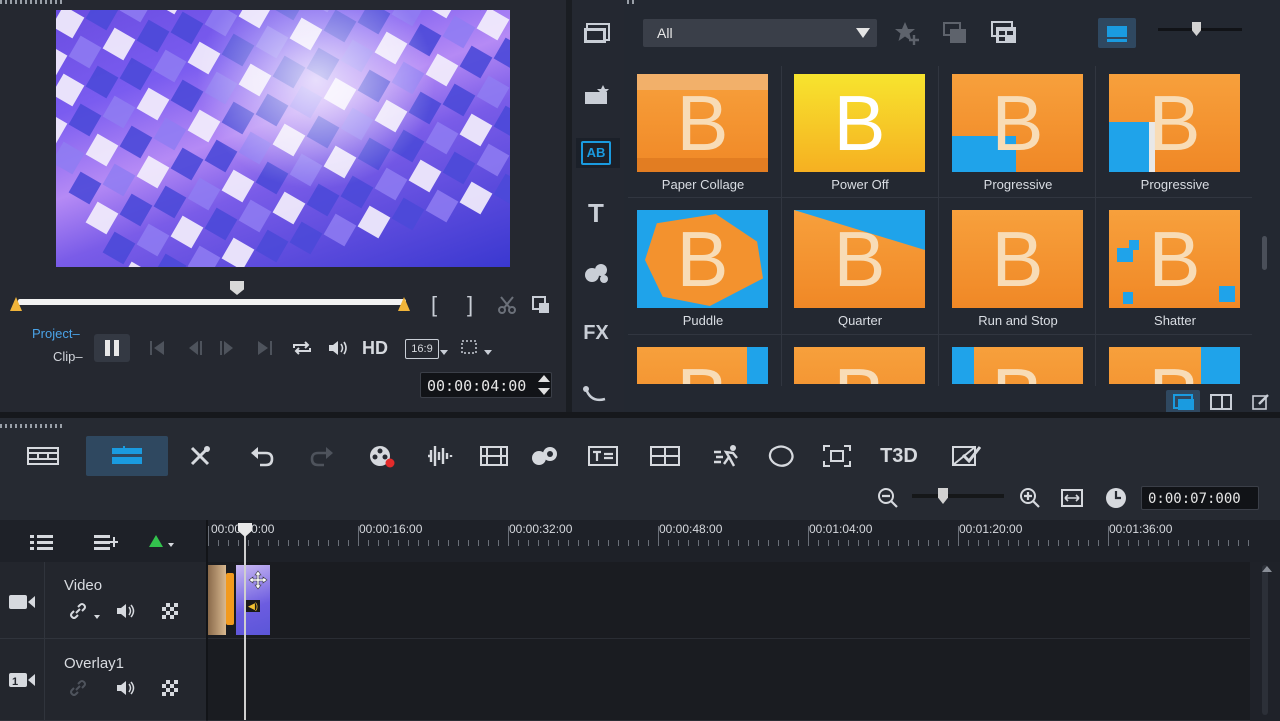 The height and width of the screenshot is (721, 1280). I want to click on transition-item: B Shatter, so click(1175, 266).